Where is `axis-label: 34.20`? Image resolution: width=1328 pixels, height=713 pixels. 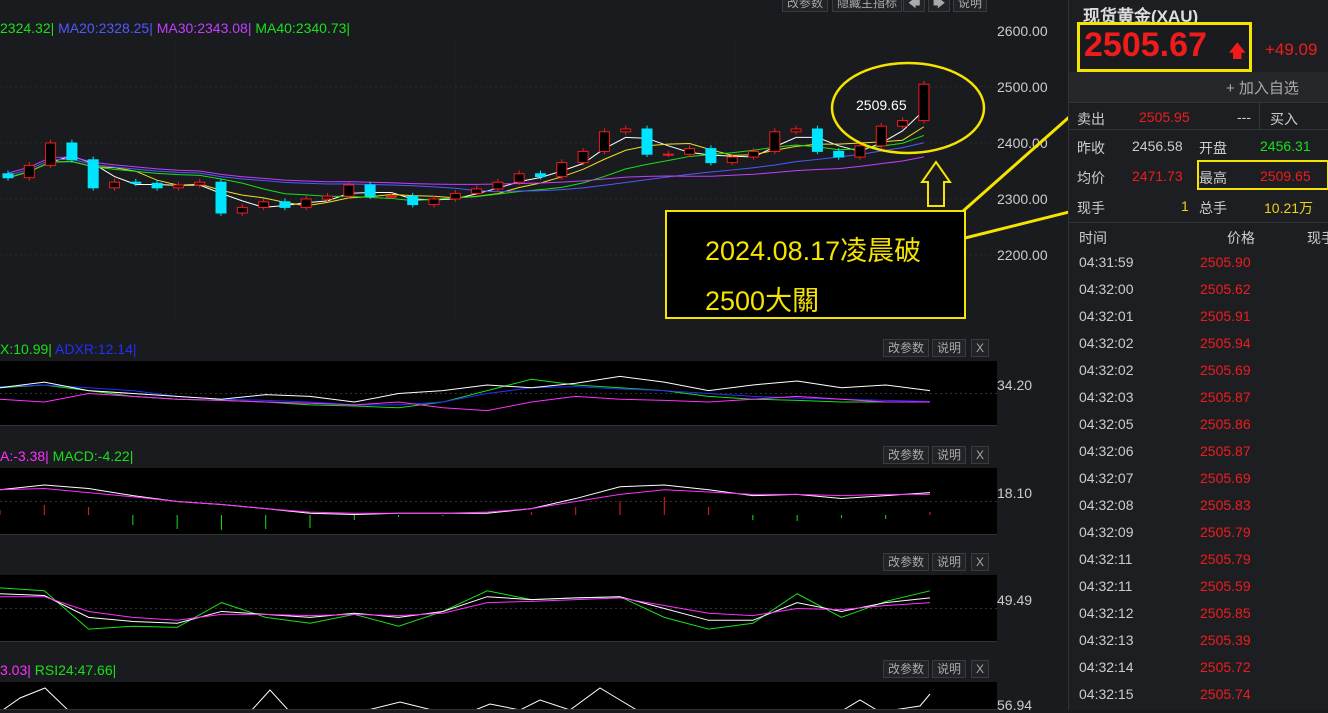
axis-label: 34.20 is located at coordinates (1015, 385).